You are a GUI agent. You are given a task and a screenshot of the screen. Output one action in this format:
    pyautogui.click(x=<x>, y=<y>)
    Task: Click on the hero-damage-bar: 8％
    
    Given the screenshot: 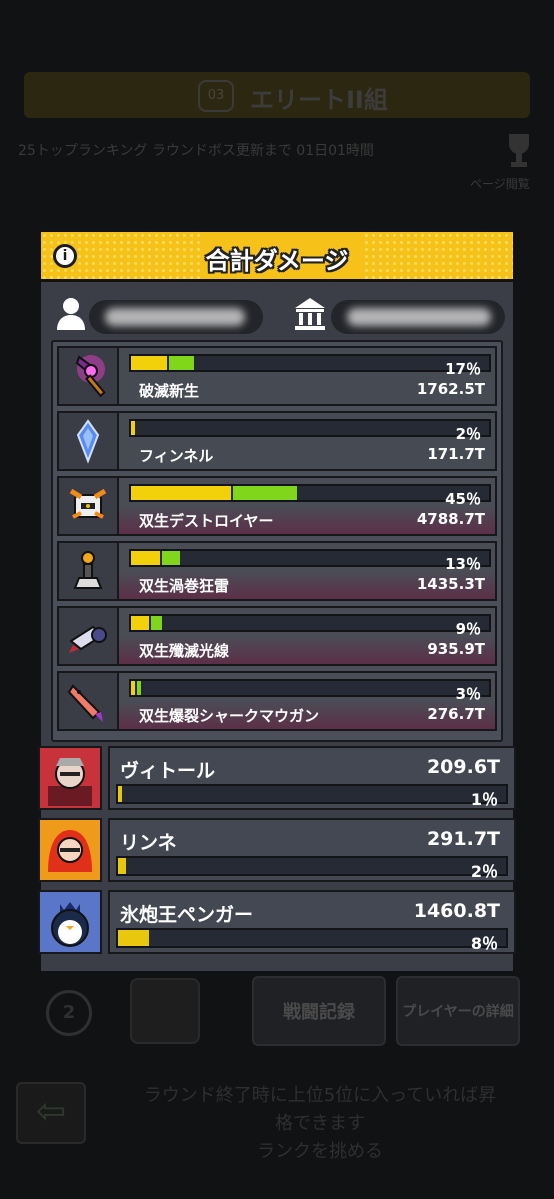 What is the action you would take?
    pyautogui.click(x=312, y=940)
    